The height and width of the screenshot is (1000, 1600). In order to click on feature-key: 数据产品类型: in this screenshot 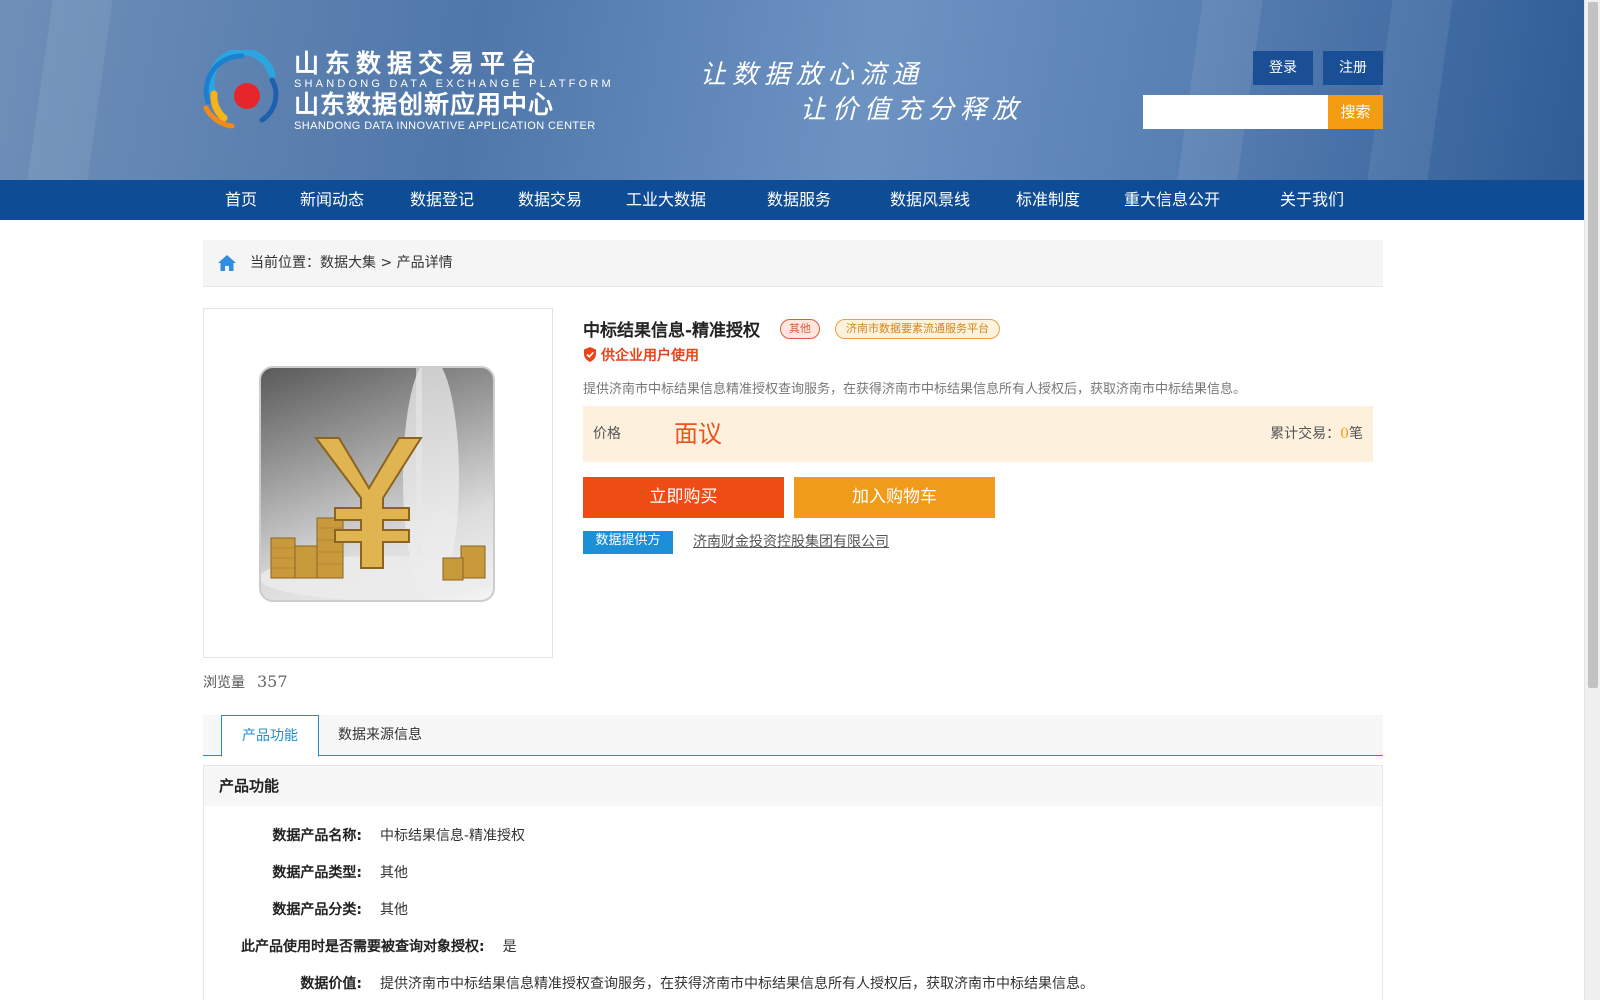, I will do `click(317, 873)`.